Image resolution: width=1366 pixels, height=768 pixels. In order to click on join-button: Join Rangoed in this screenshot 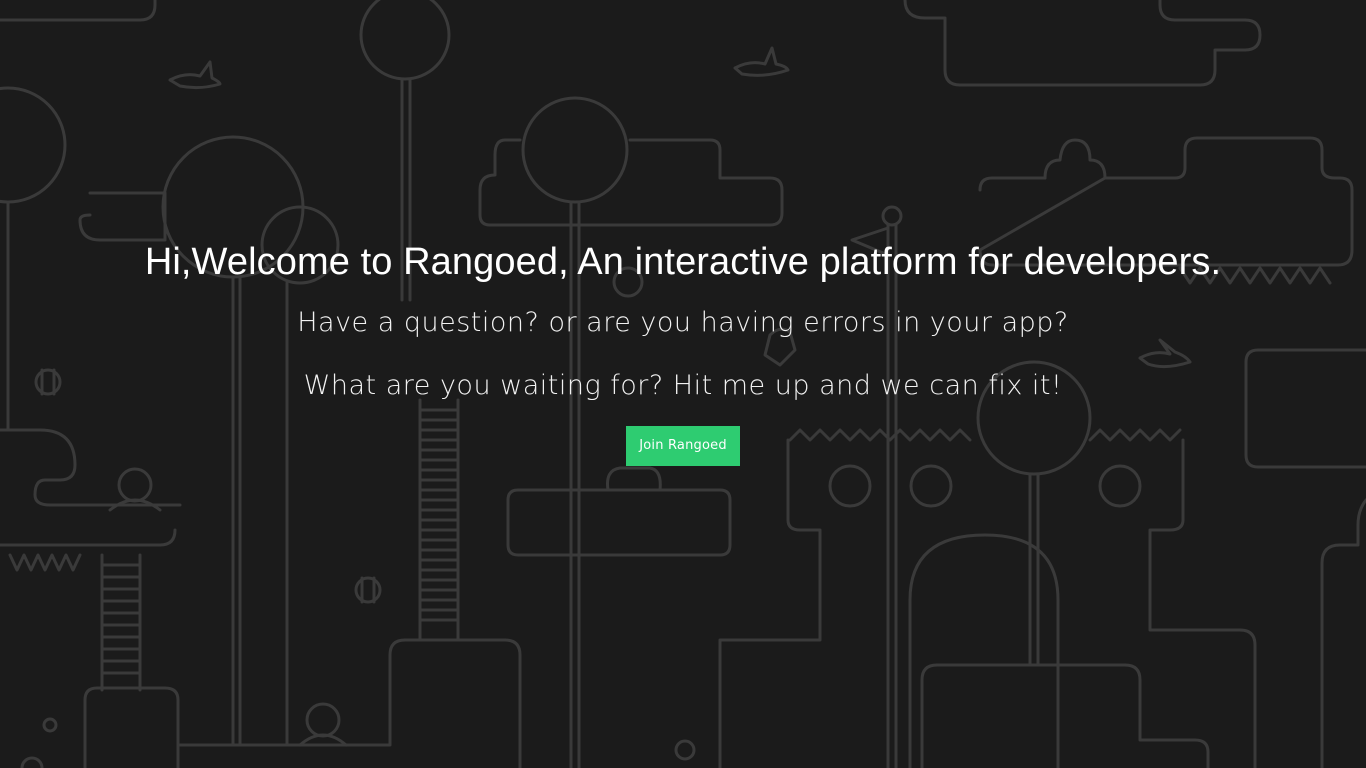, I will do `click(683, 446)`.